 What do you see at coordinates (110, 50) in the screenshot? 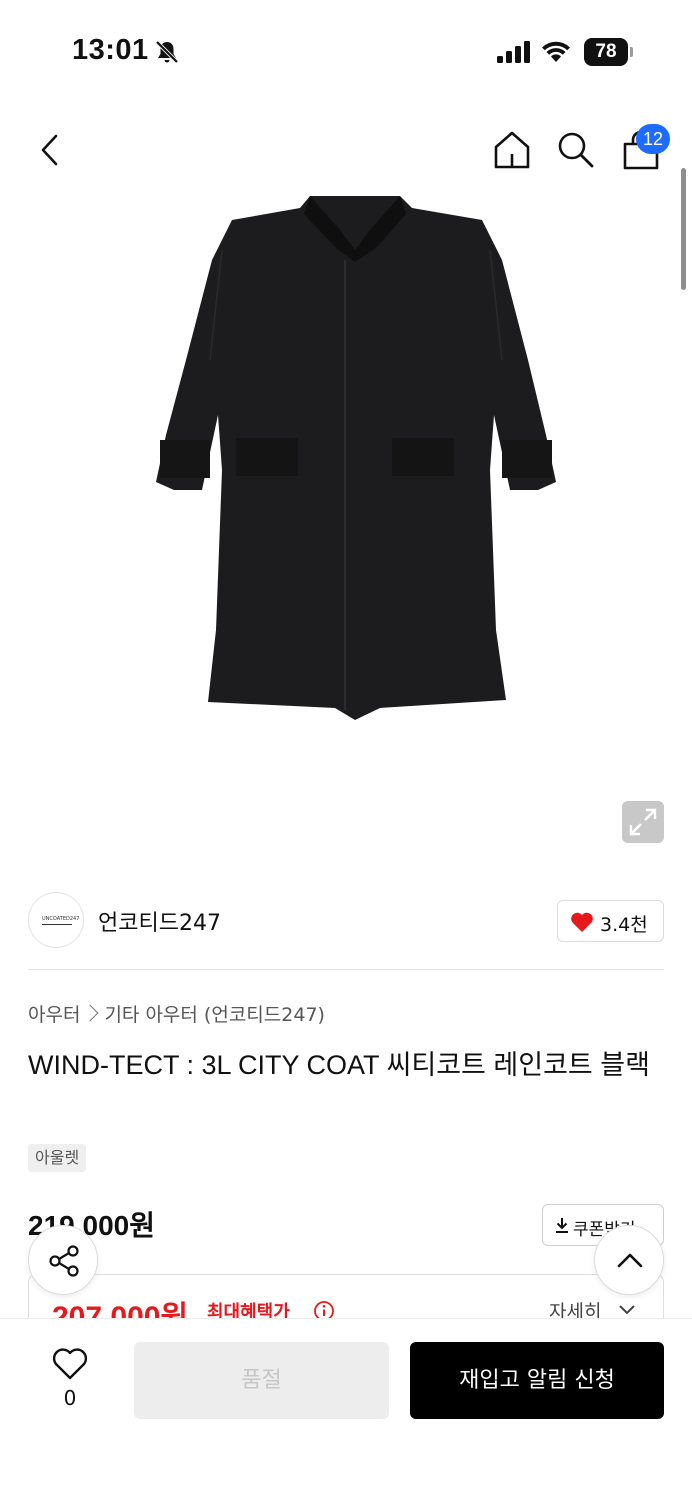
I see `status-time: 13:01` at bounding box center [110, 50].